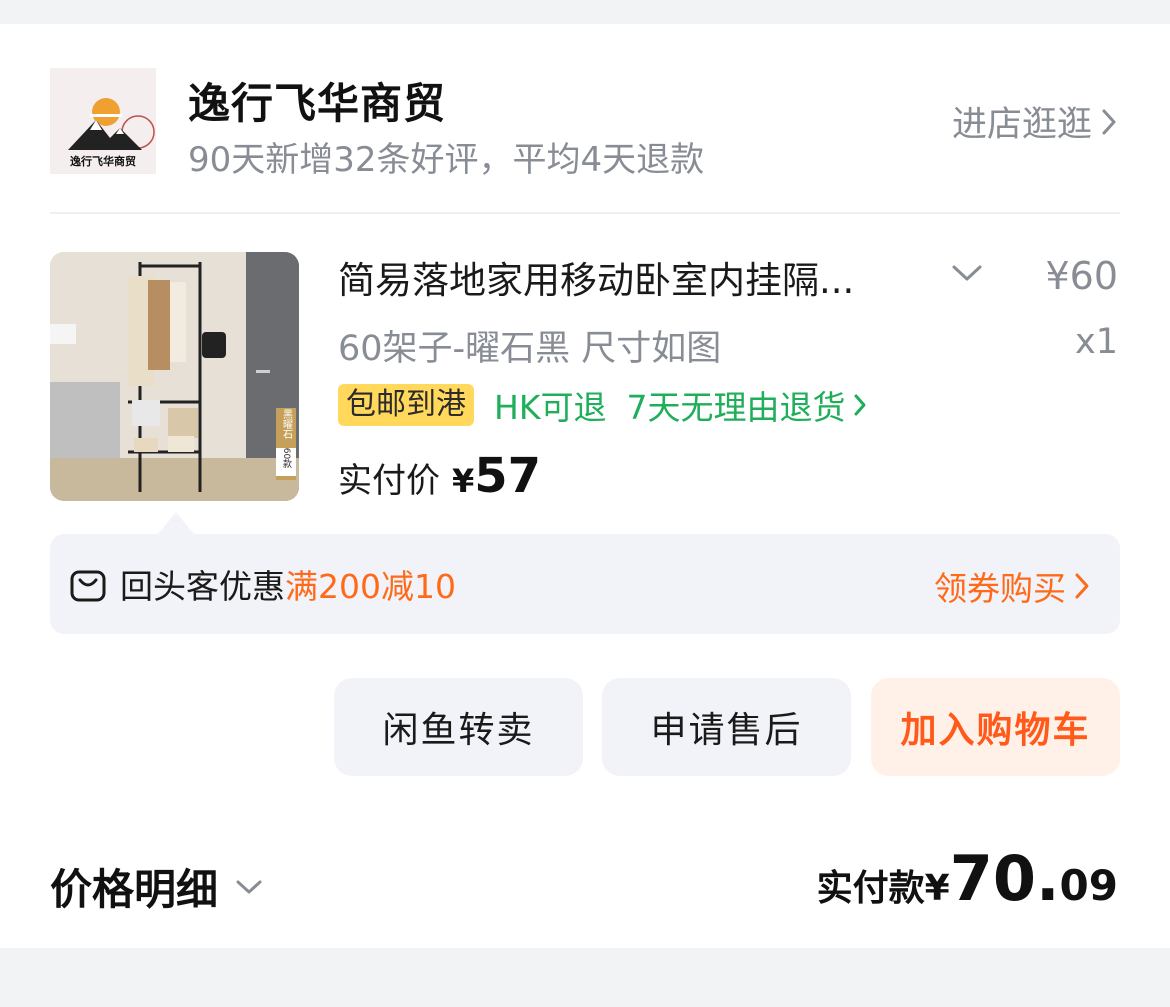 Image resolution: width=1170 pixels, height=1007 pixels. Describe the element at coordinates (389, 481) in the screenshot. I see `real-price-label: 实付价` at that location.